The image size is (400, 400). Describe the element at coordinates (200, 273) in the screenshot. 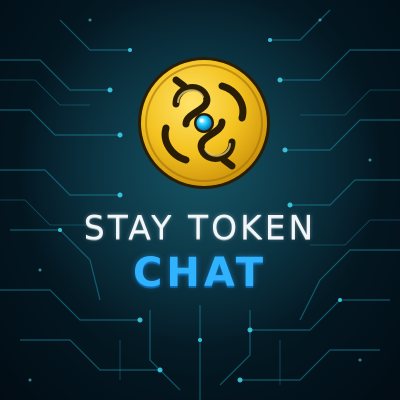

I see `brand-subtitle: CHAT` at that location.